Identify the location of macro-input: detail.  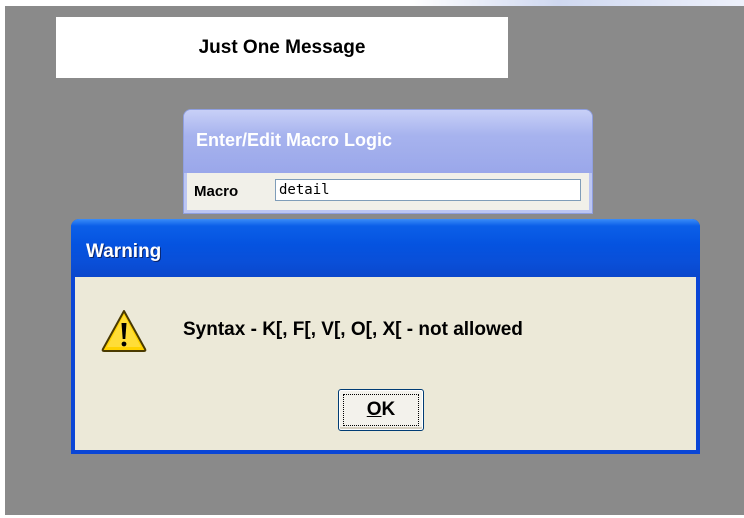
(428, 190).